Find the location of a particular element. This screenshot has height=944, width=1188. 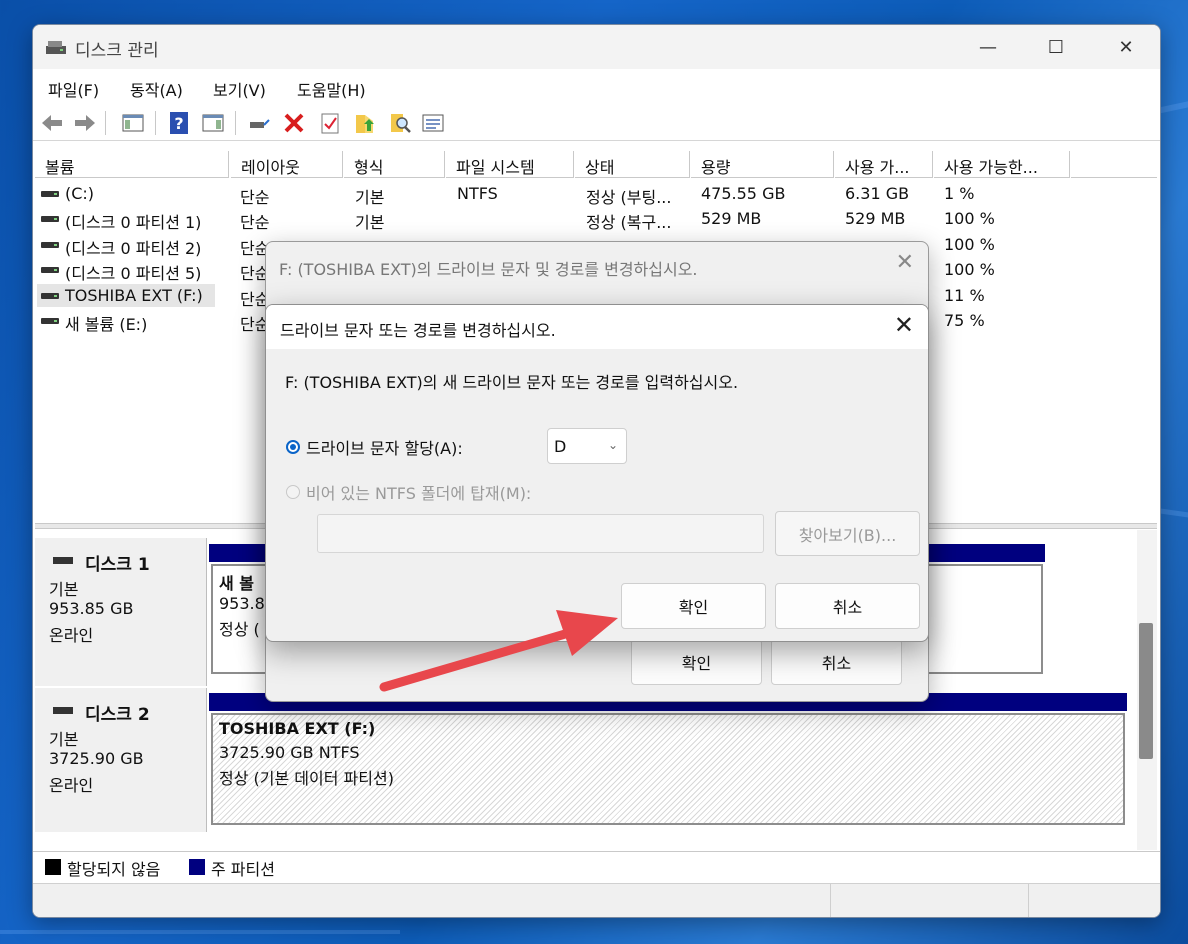

help-icon: ? is located at coordinates (179, 123).